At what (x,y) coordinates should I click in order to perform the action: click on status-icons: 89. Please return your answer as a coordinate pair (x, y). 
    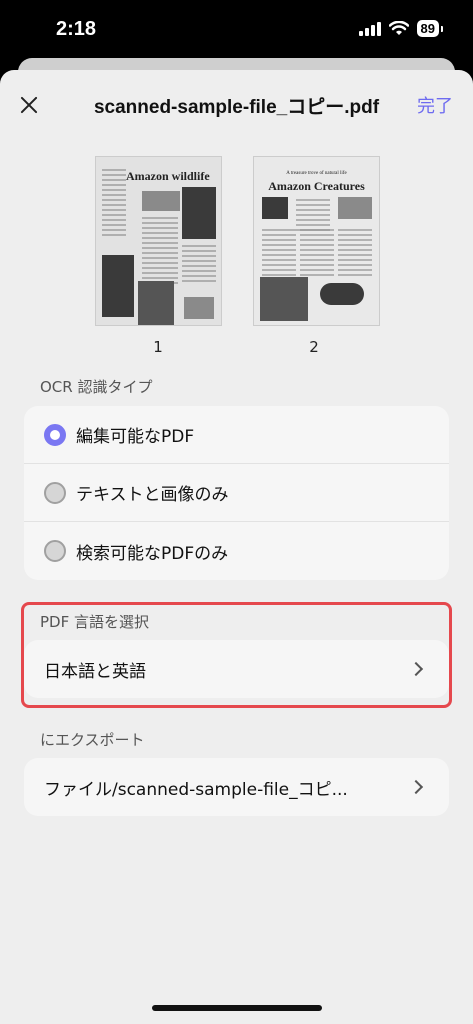
    Looking at the image, I should click on (401, 28).